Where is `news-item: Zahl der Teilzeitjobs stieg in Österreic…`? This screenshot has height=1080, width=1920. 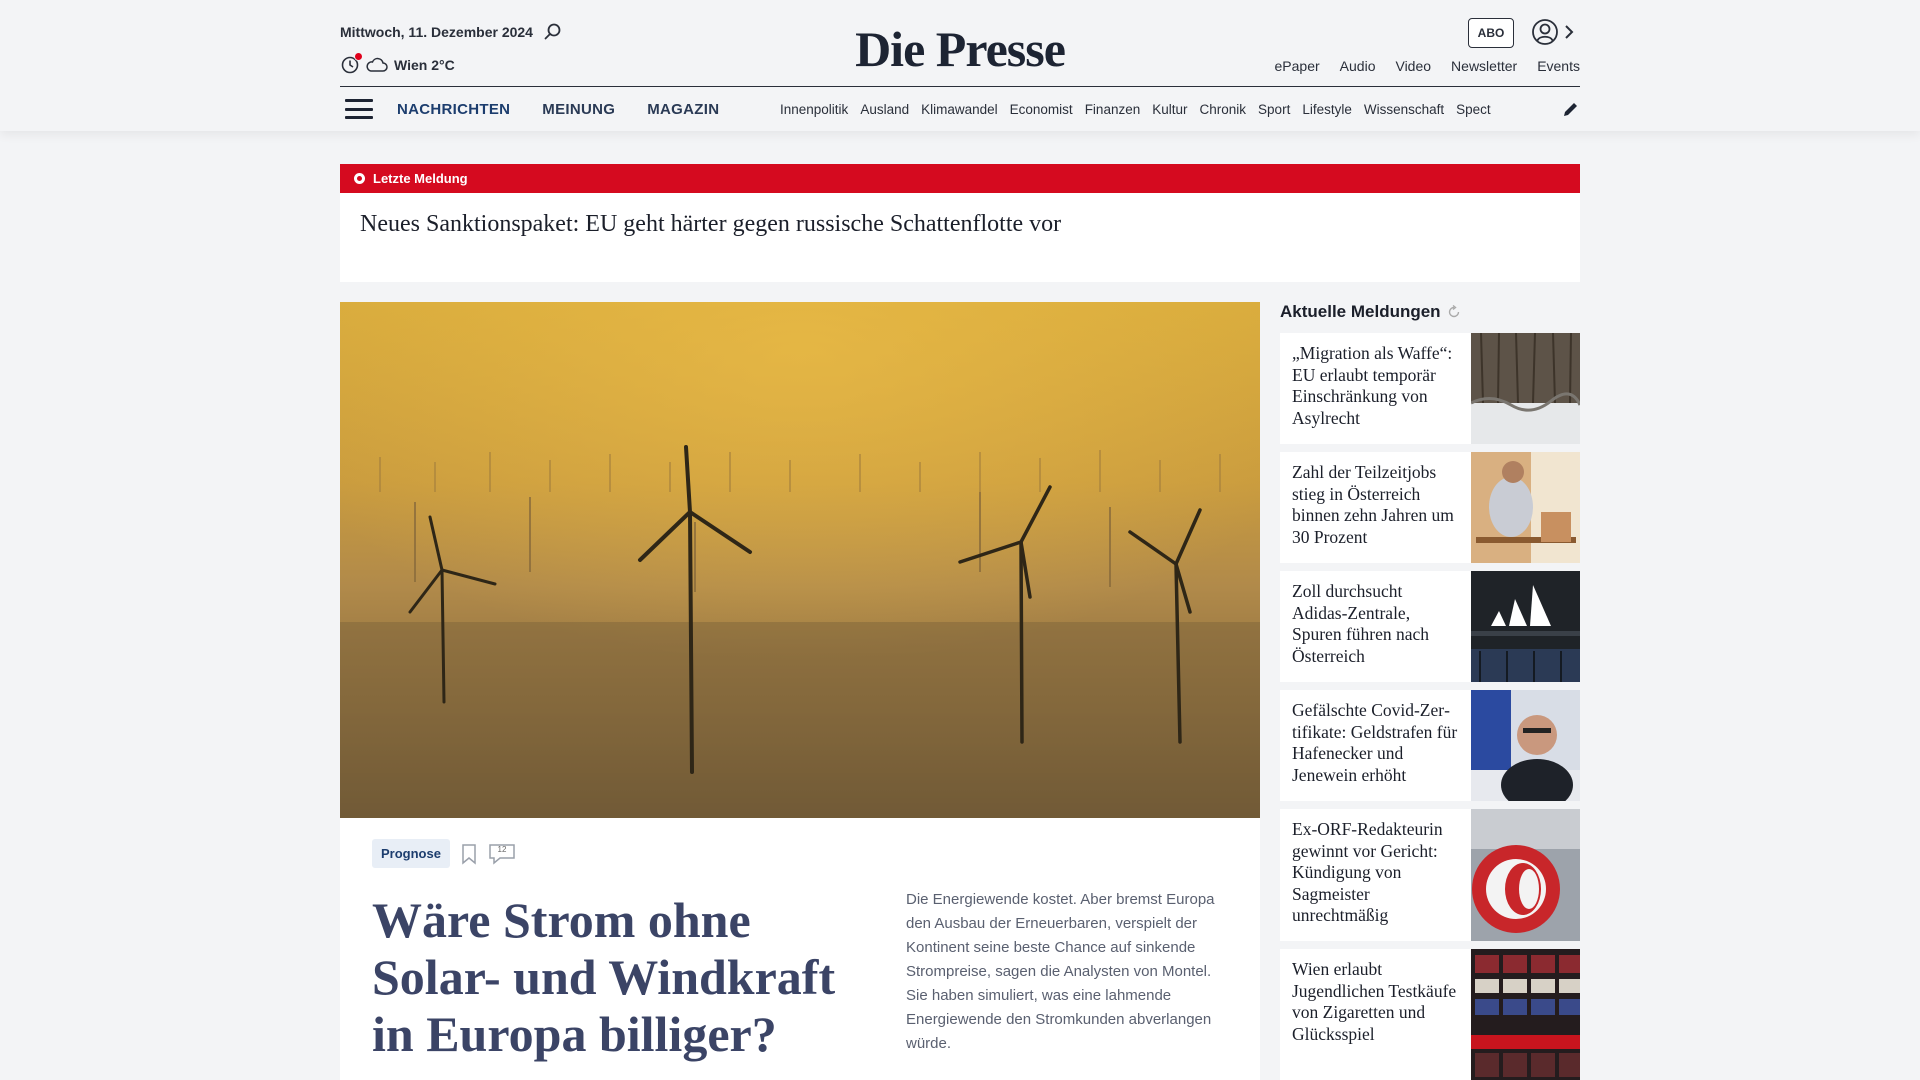 news-item: Zahl der Teilzeitjobs stieg in Österreic… is located at coordinates (1430, 507).